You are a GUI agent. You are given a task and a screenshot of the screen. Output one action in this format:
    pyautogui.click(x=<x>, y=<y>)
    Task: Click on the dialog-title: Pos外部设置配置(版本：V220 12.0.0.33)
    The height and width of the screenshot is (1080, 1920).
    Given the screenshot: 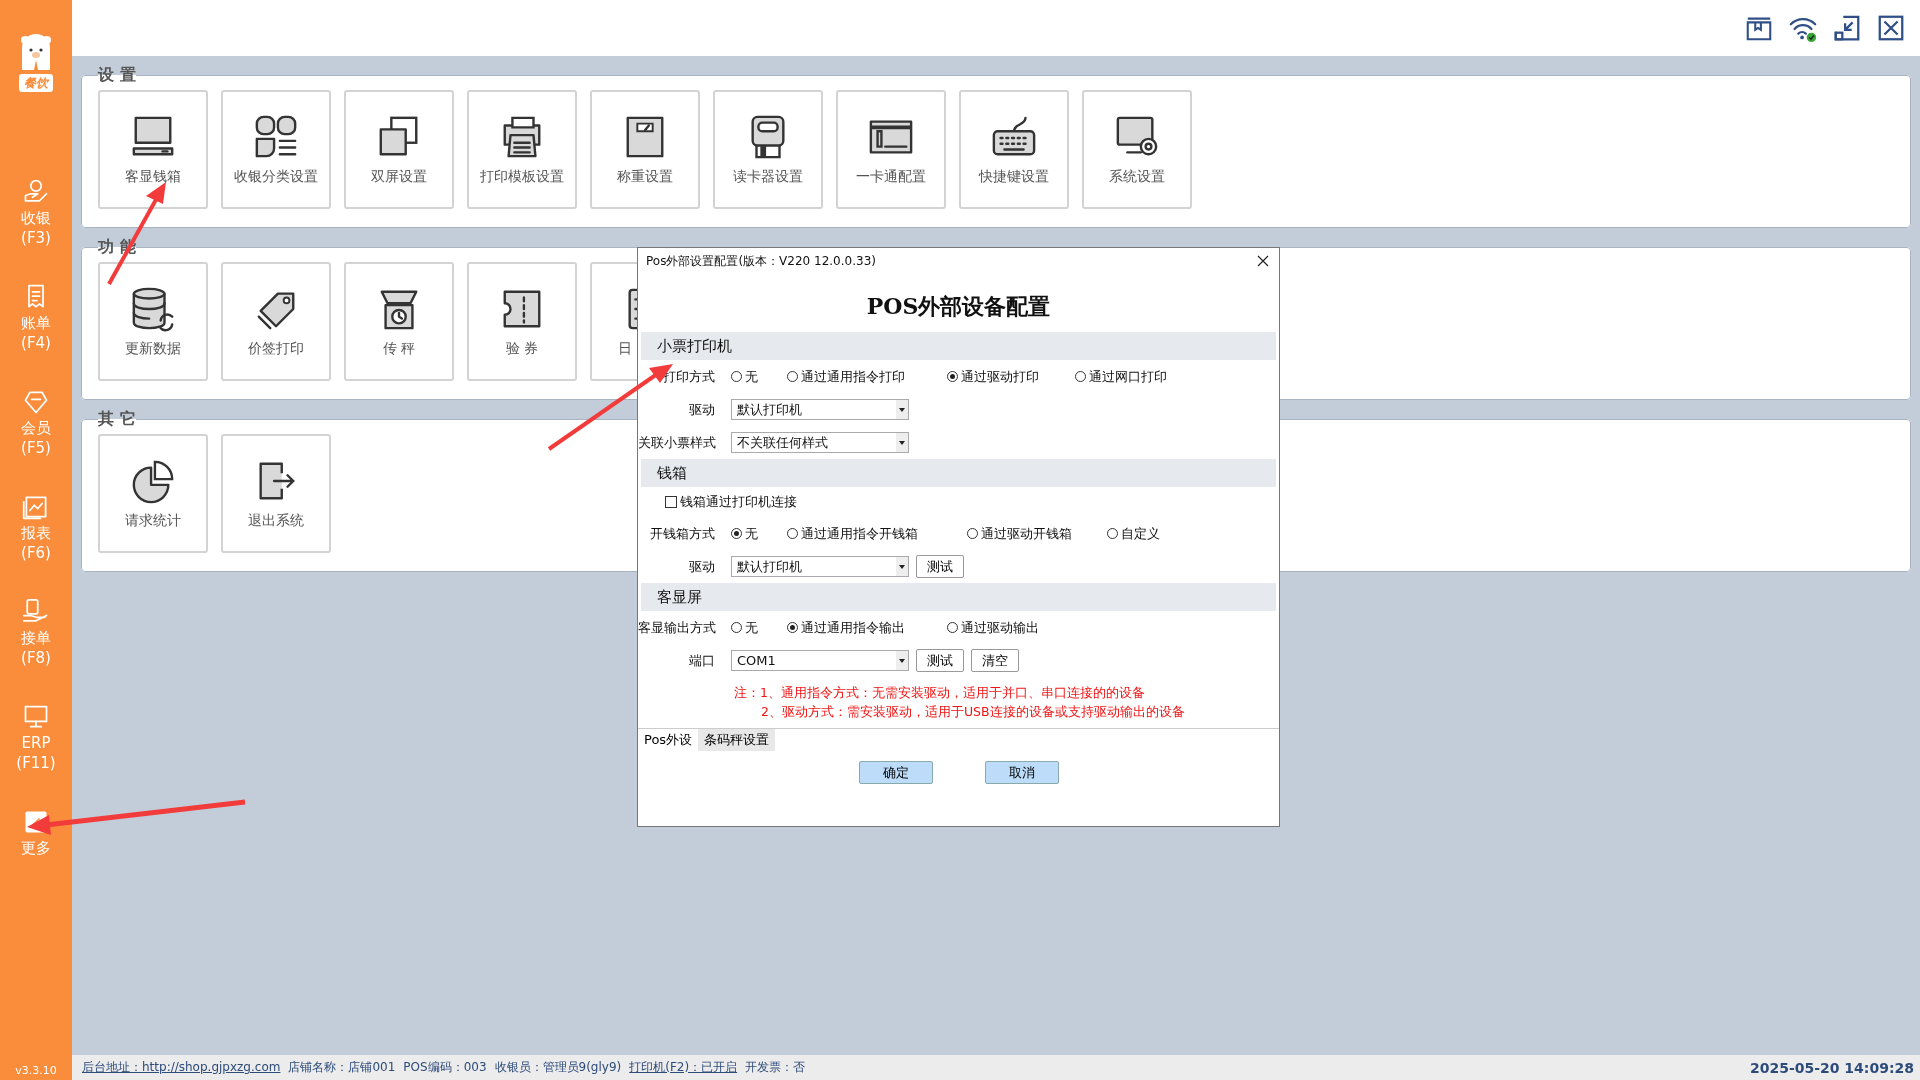 What is the action you would take?
    pyautogui.click(x=761, y=261)
    